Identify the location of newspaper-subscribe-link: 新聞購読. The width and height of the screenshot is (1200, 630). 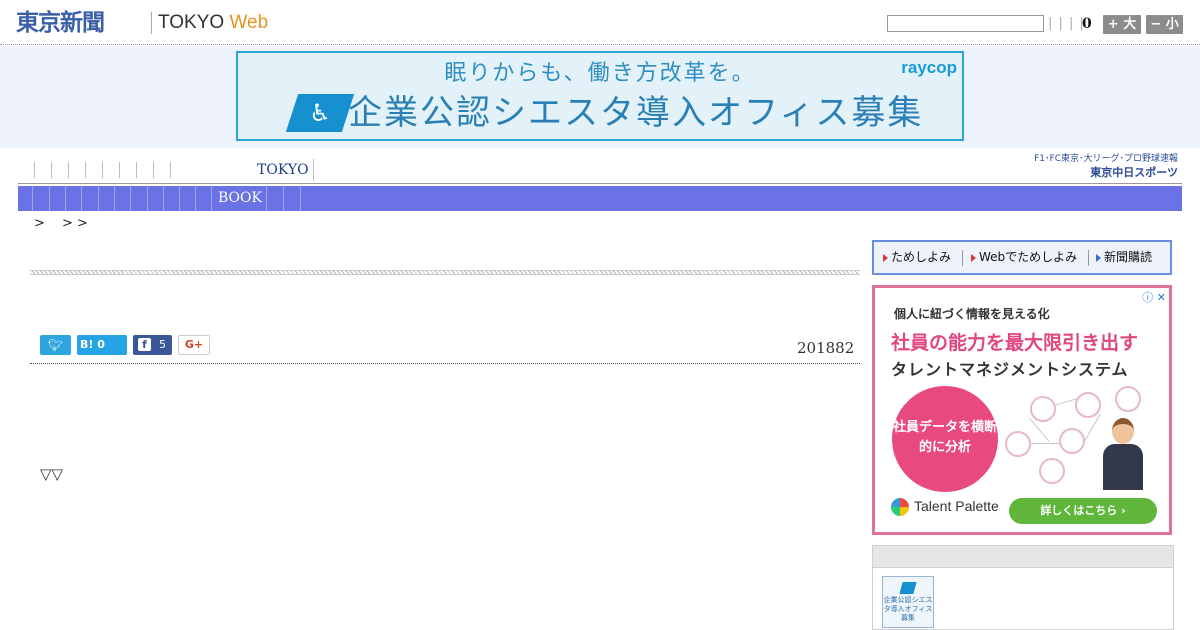
(1122, 257).